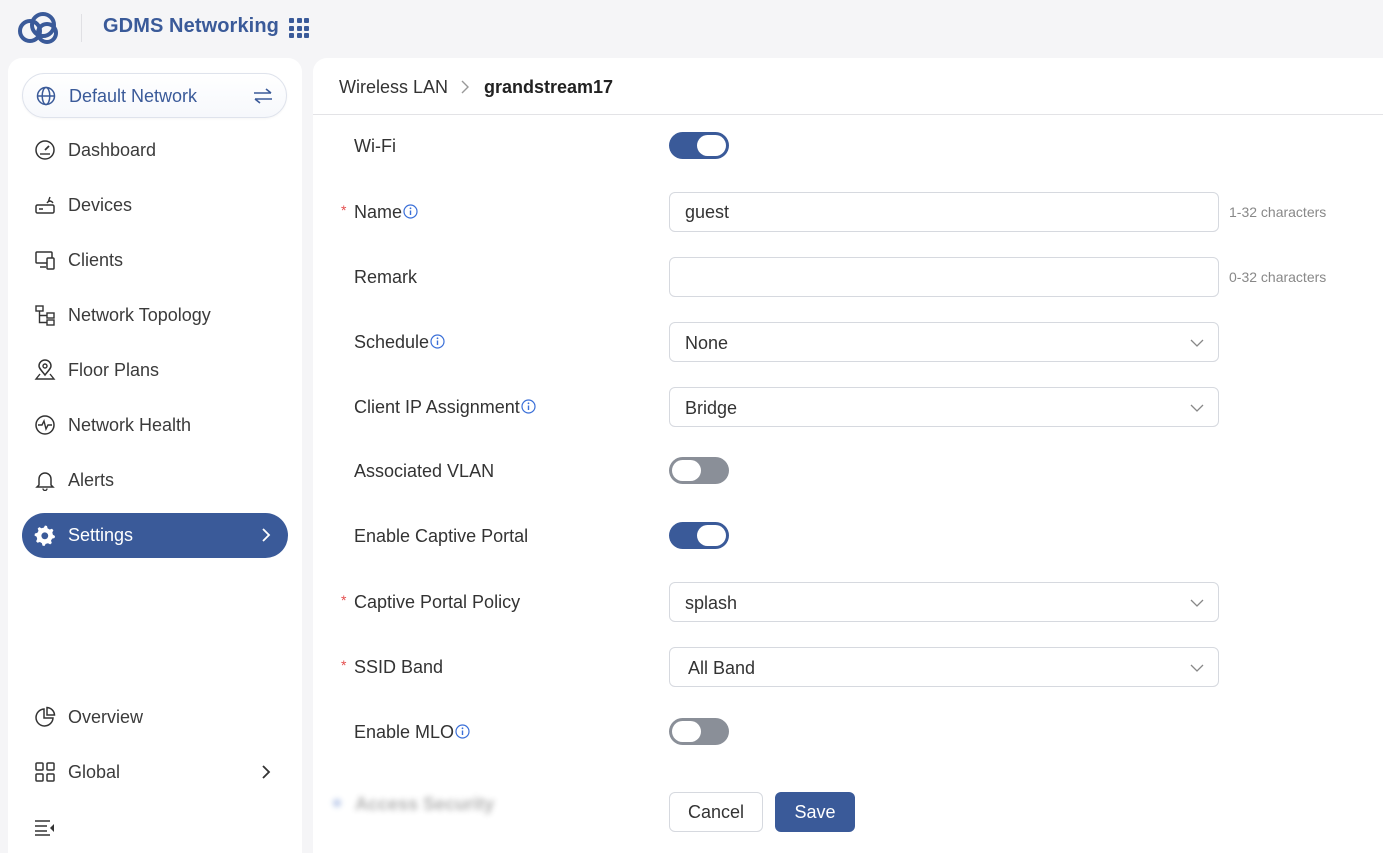 The width and height of the screenshot is (1383, 853). What do you see at coordinates (112, 150) in the screenshot?
I see `sidebar-item-label: Dashboard` at bounding box center [112, 150].